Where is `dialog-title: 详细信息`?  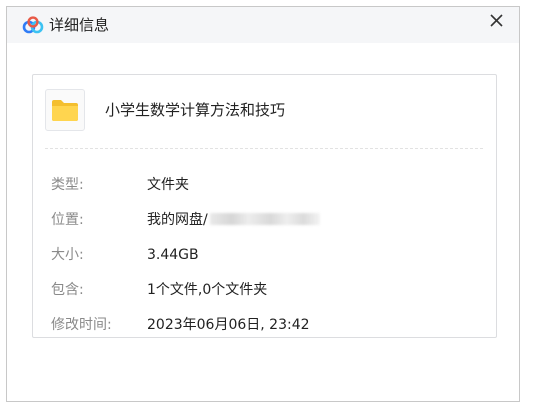
dialog-title: 详细信息 is located at coordinates (79, 25).